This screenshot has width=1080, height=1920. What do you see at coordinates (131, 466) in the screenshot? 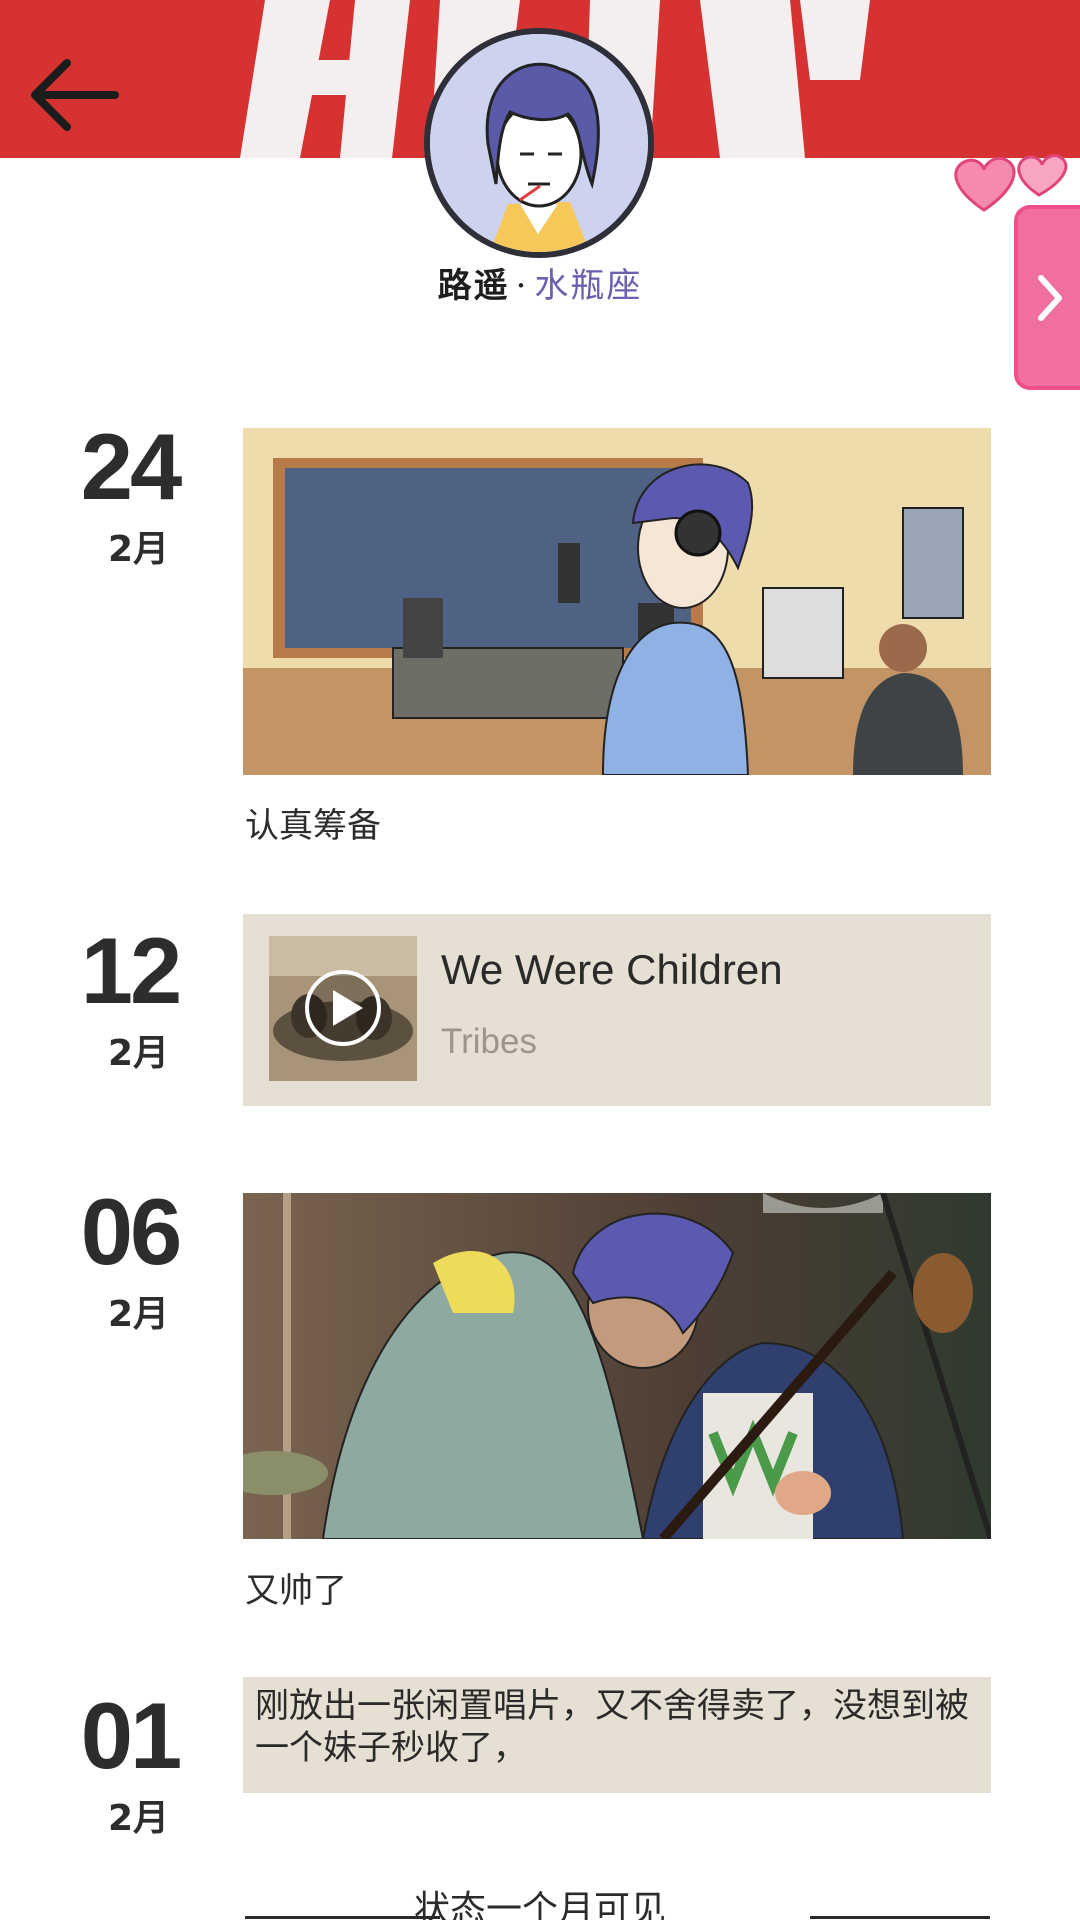
I see `entry-day: 24` at bounding box center [131, 466].